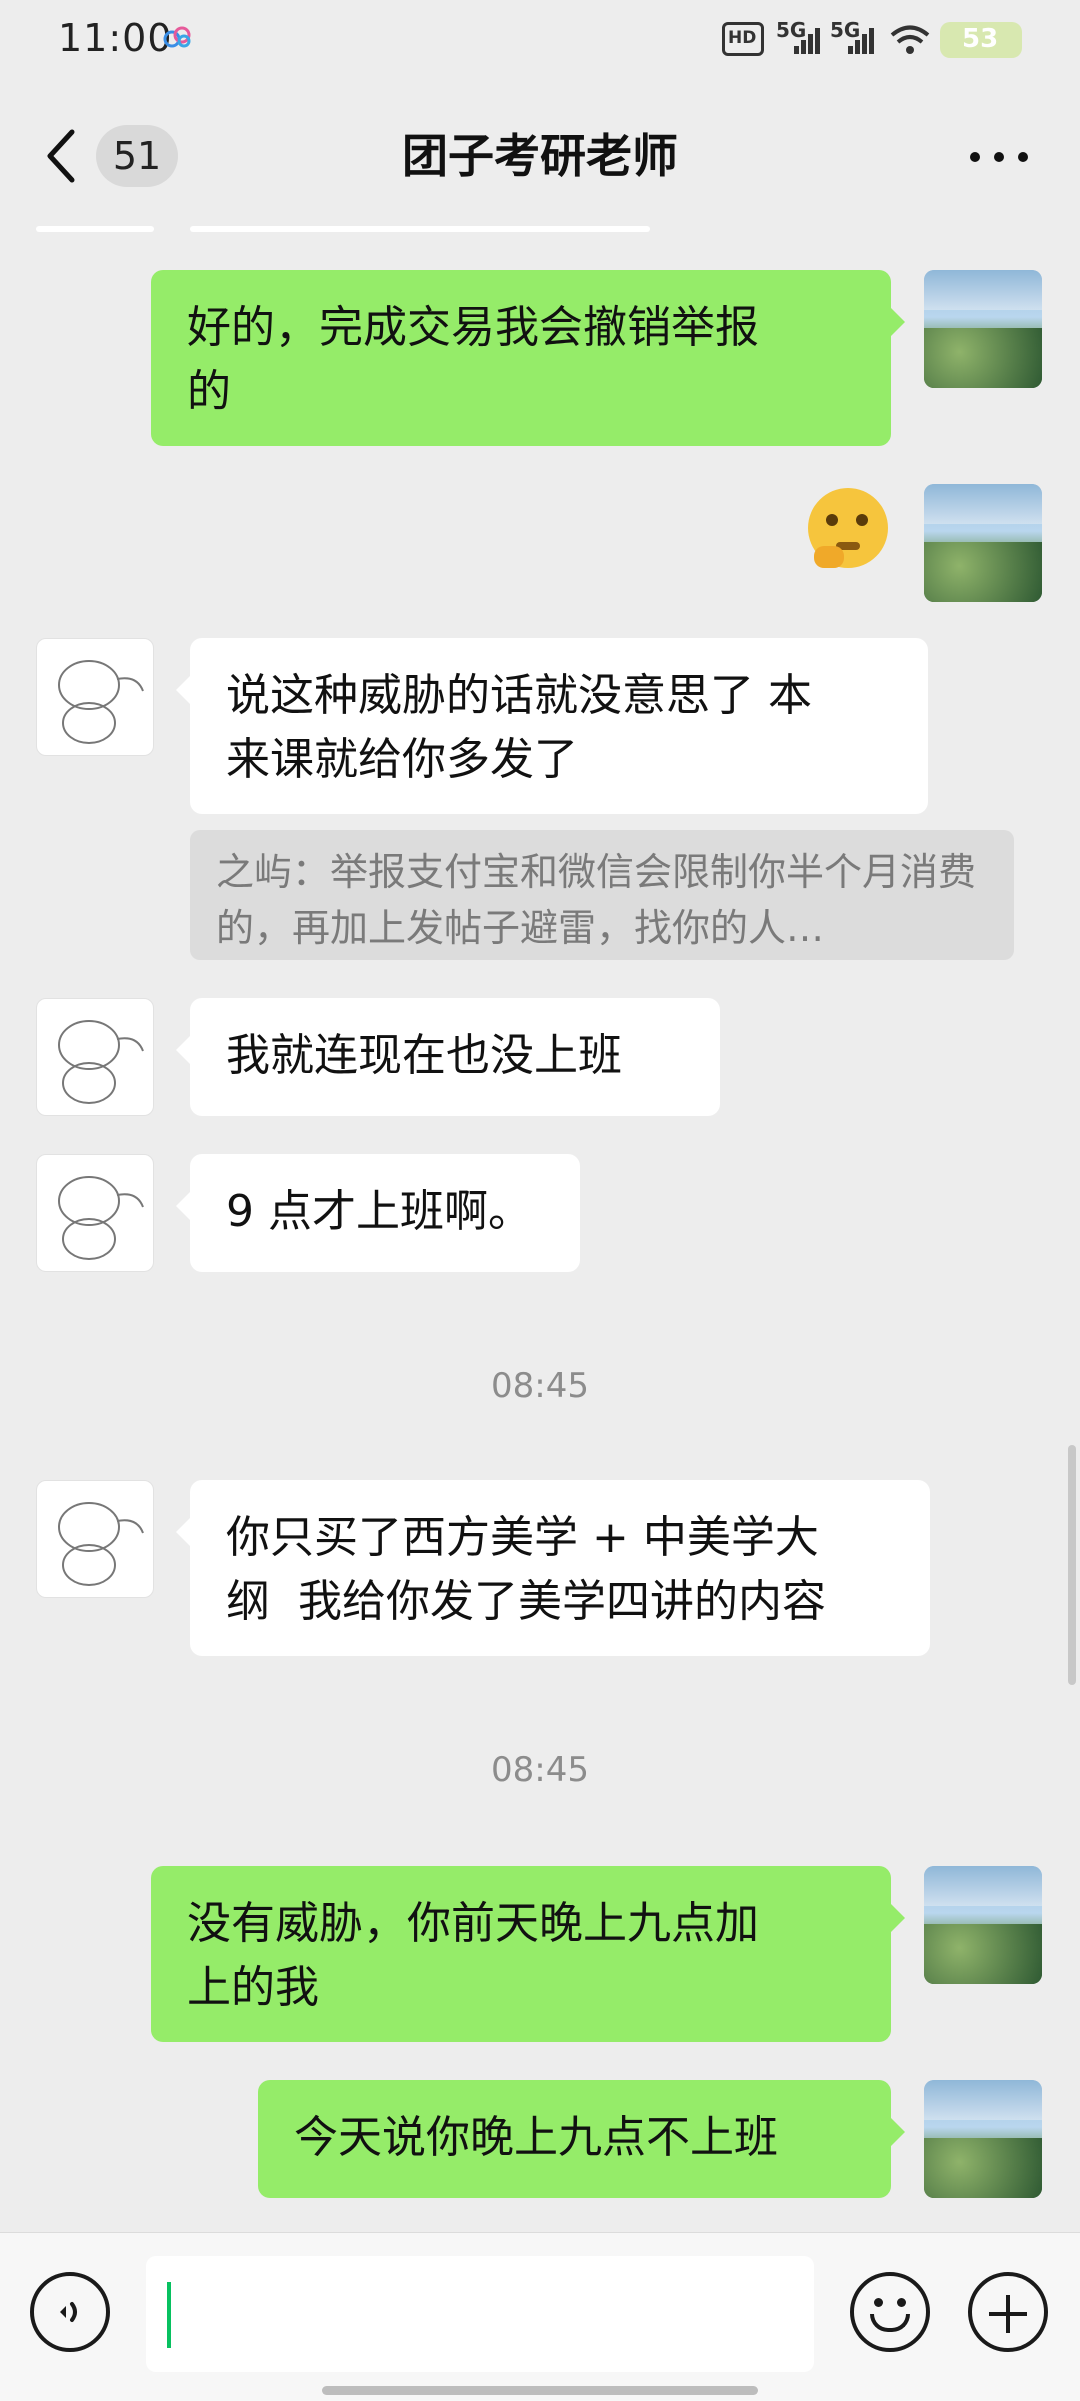  Describe the element at coordinates (981, 40) in the screenshot. I see `battery-icon: 53` at that location.